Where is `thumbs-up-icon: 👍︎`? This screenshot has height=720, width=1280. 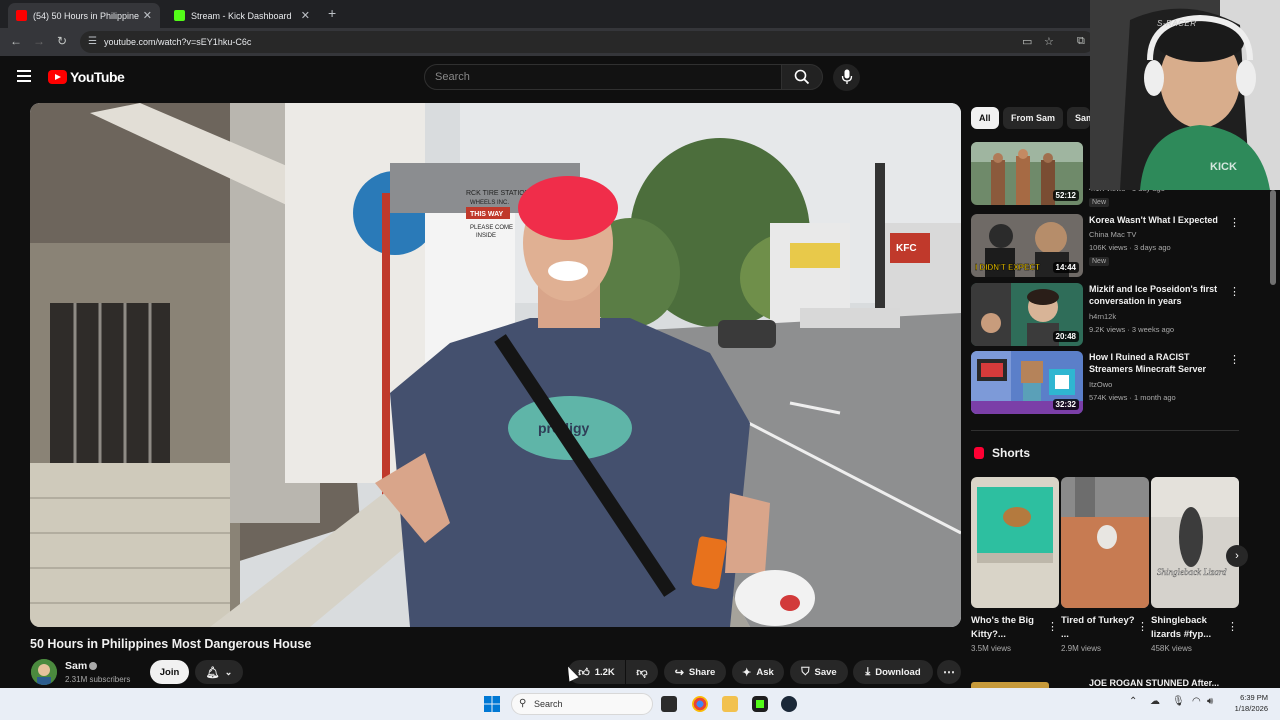 thumbs-up-icon: 👍︎ is located at coordinates (584, 672).